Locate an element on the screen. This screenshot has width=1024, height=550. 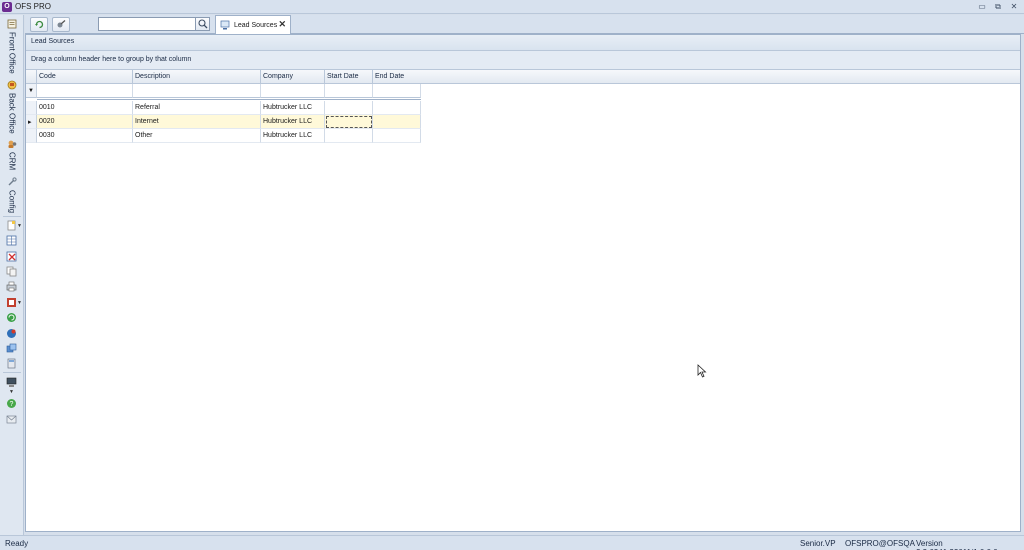
close-window-button: ✕ is located at coordinates (1014, 6).